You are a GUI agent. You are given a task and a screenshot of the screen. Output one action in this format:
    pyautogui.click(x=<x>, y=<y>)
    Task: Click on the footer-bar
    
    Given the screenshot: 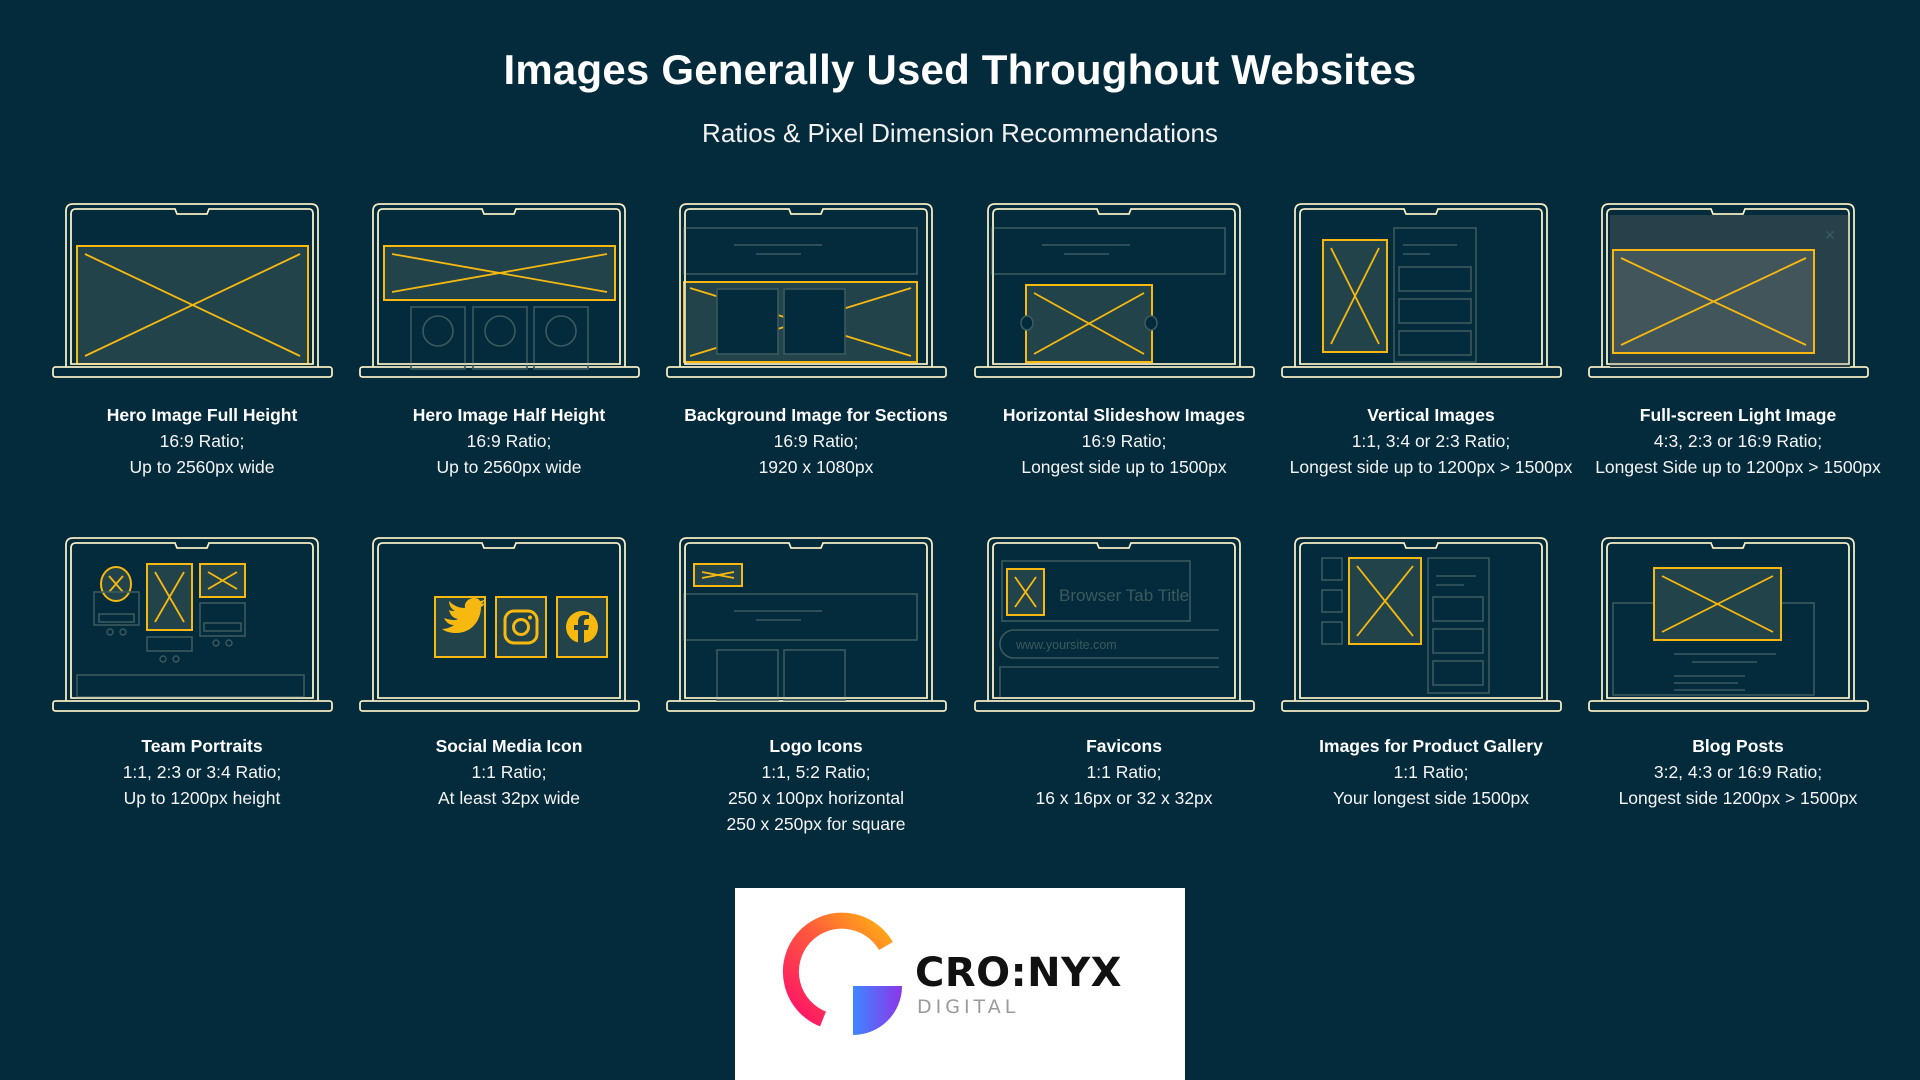 What is the action you would take?
    pyautogui.click(x=190, y=686)
    